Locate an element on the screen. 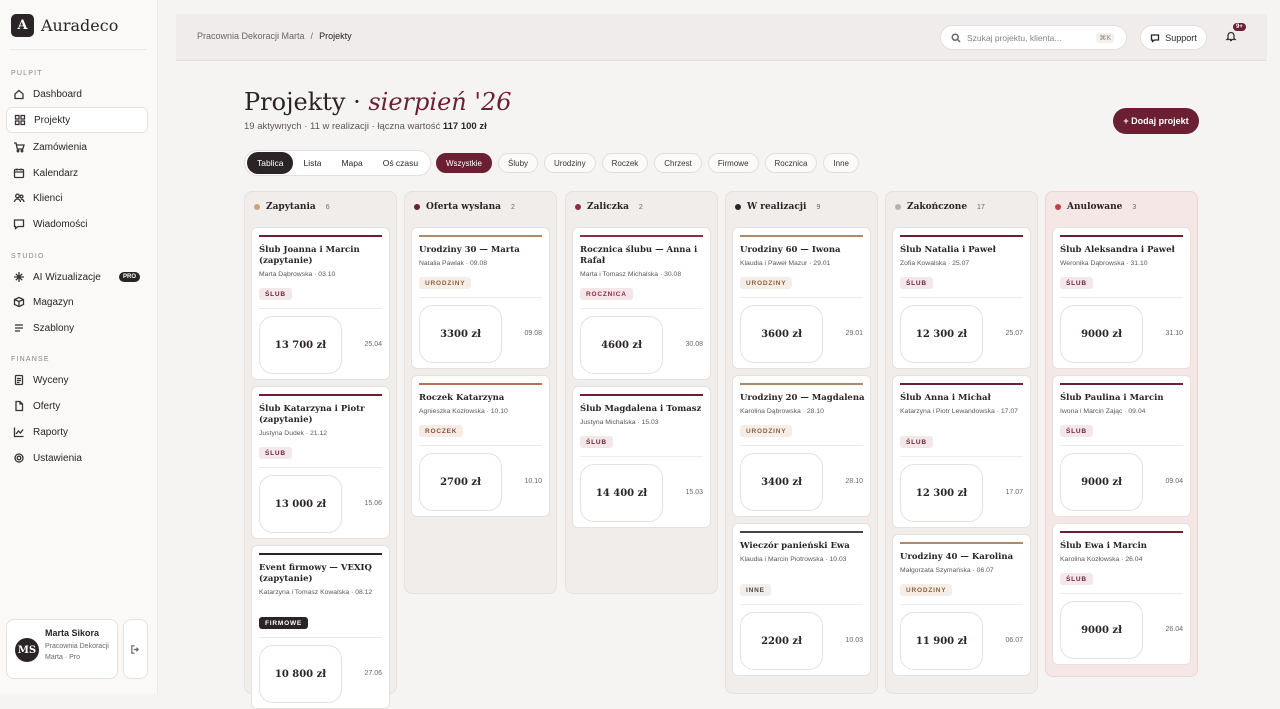 Image resolution: width=1280 pixels, height=709 pixels. notifications-button is located at coordinates (1233, 37).